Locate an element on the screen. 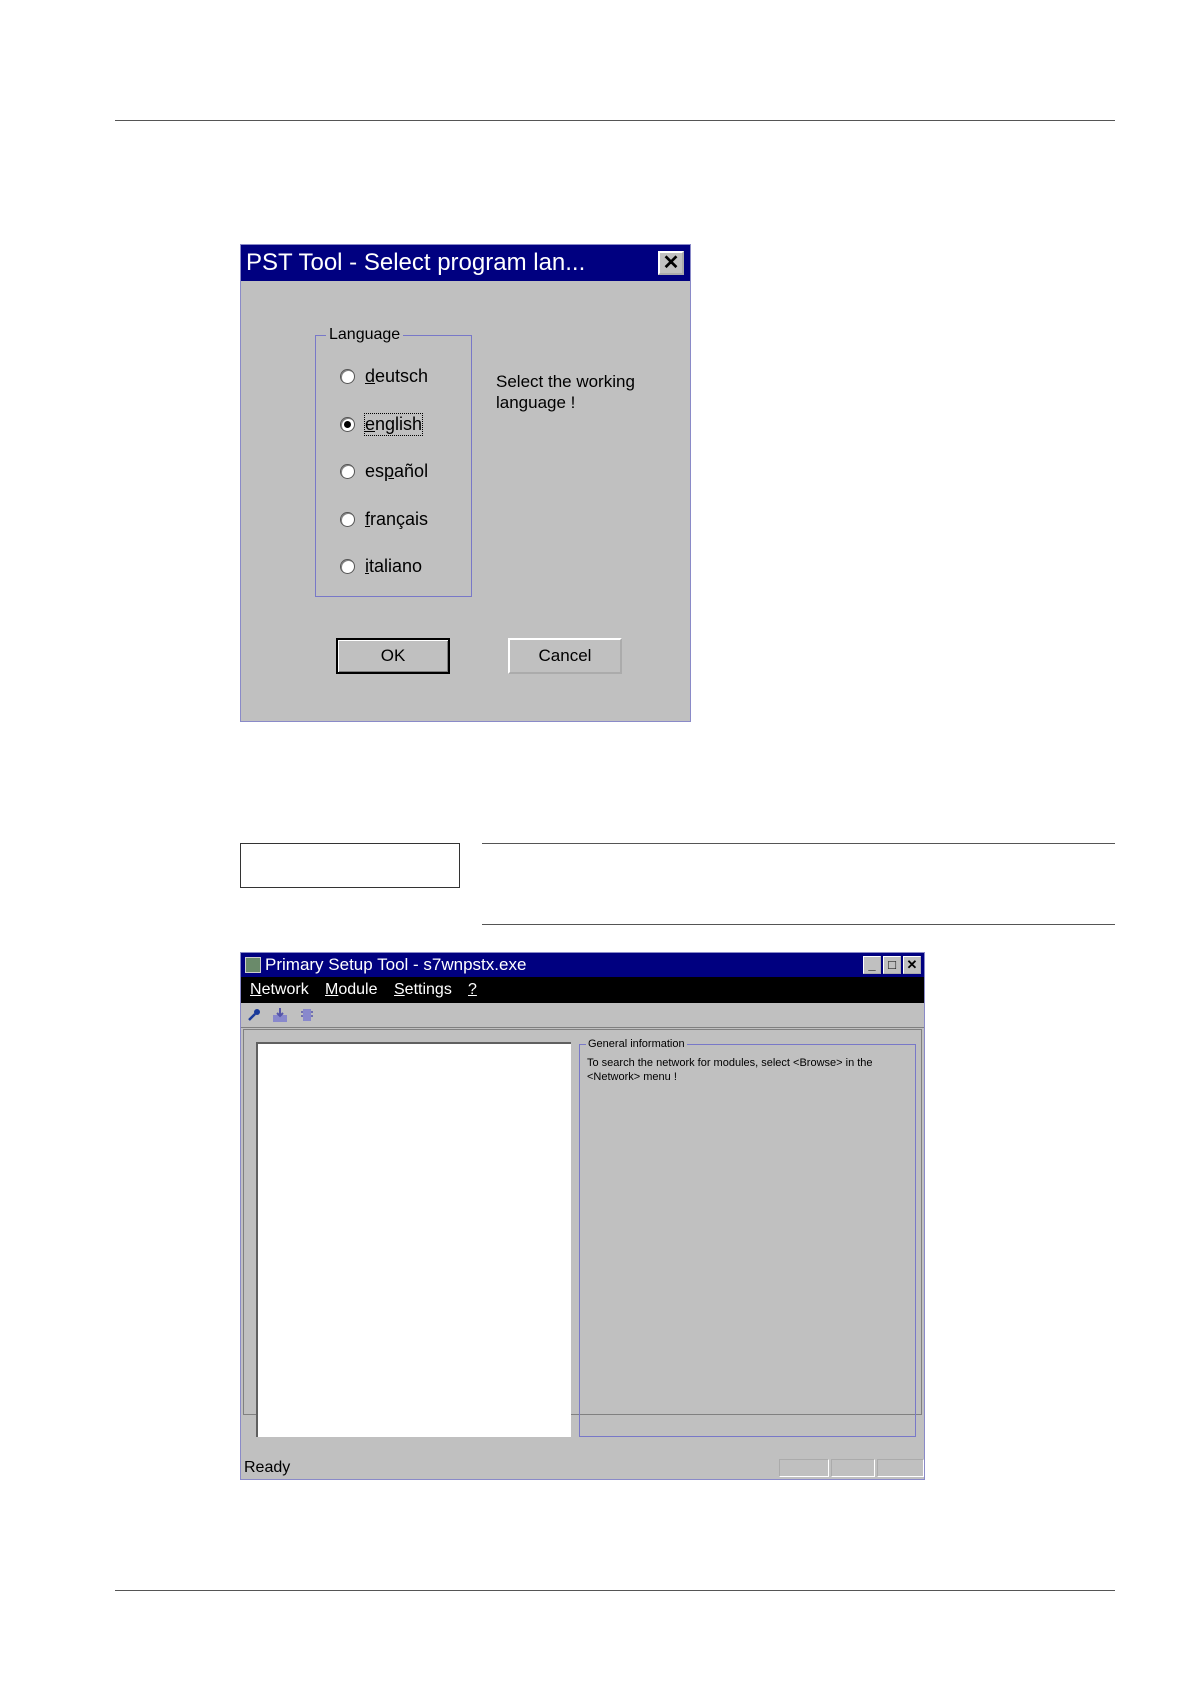  radio-italiano: italiano is located at coordinates (381, 566).